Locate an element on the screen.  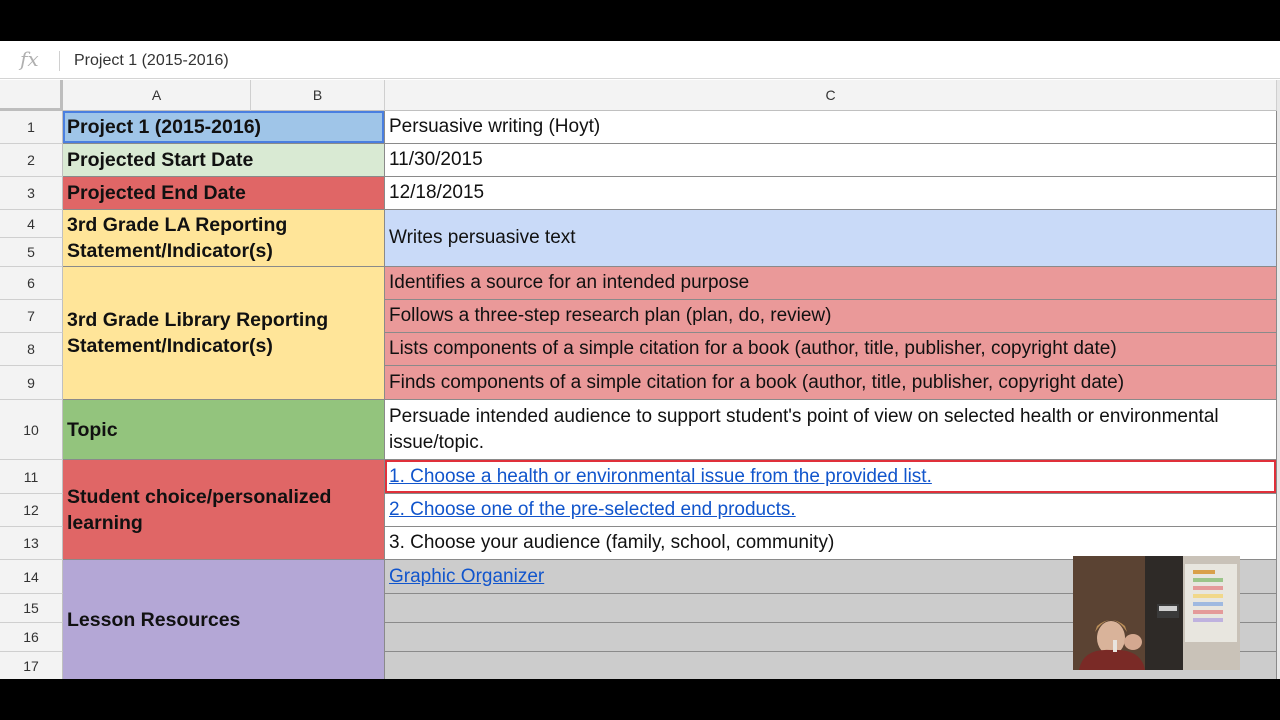
row-header: 8 is located at coordinates (31, 349).